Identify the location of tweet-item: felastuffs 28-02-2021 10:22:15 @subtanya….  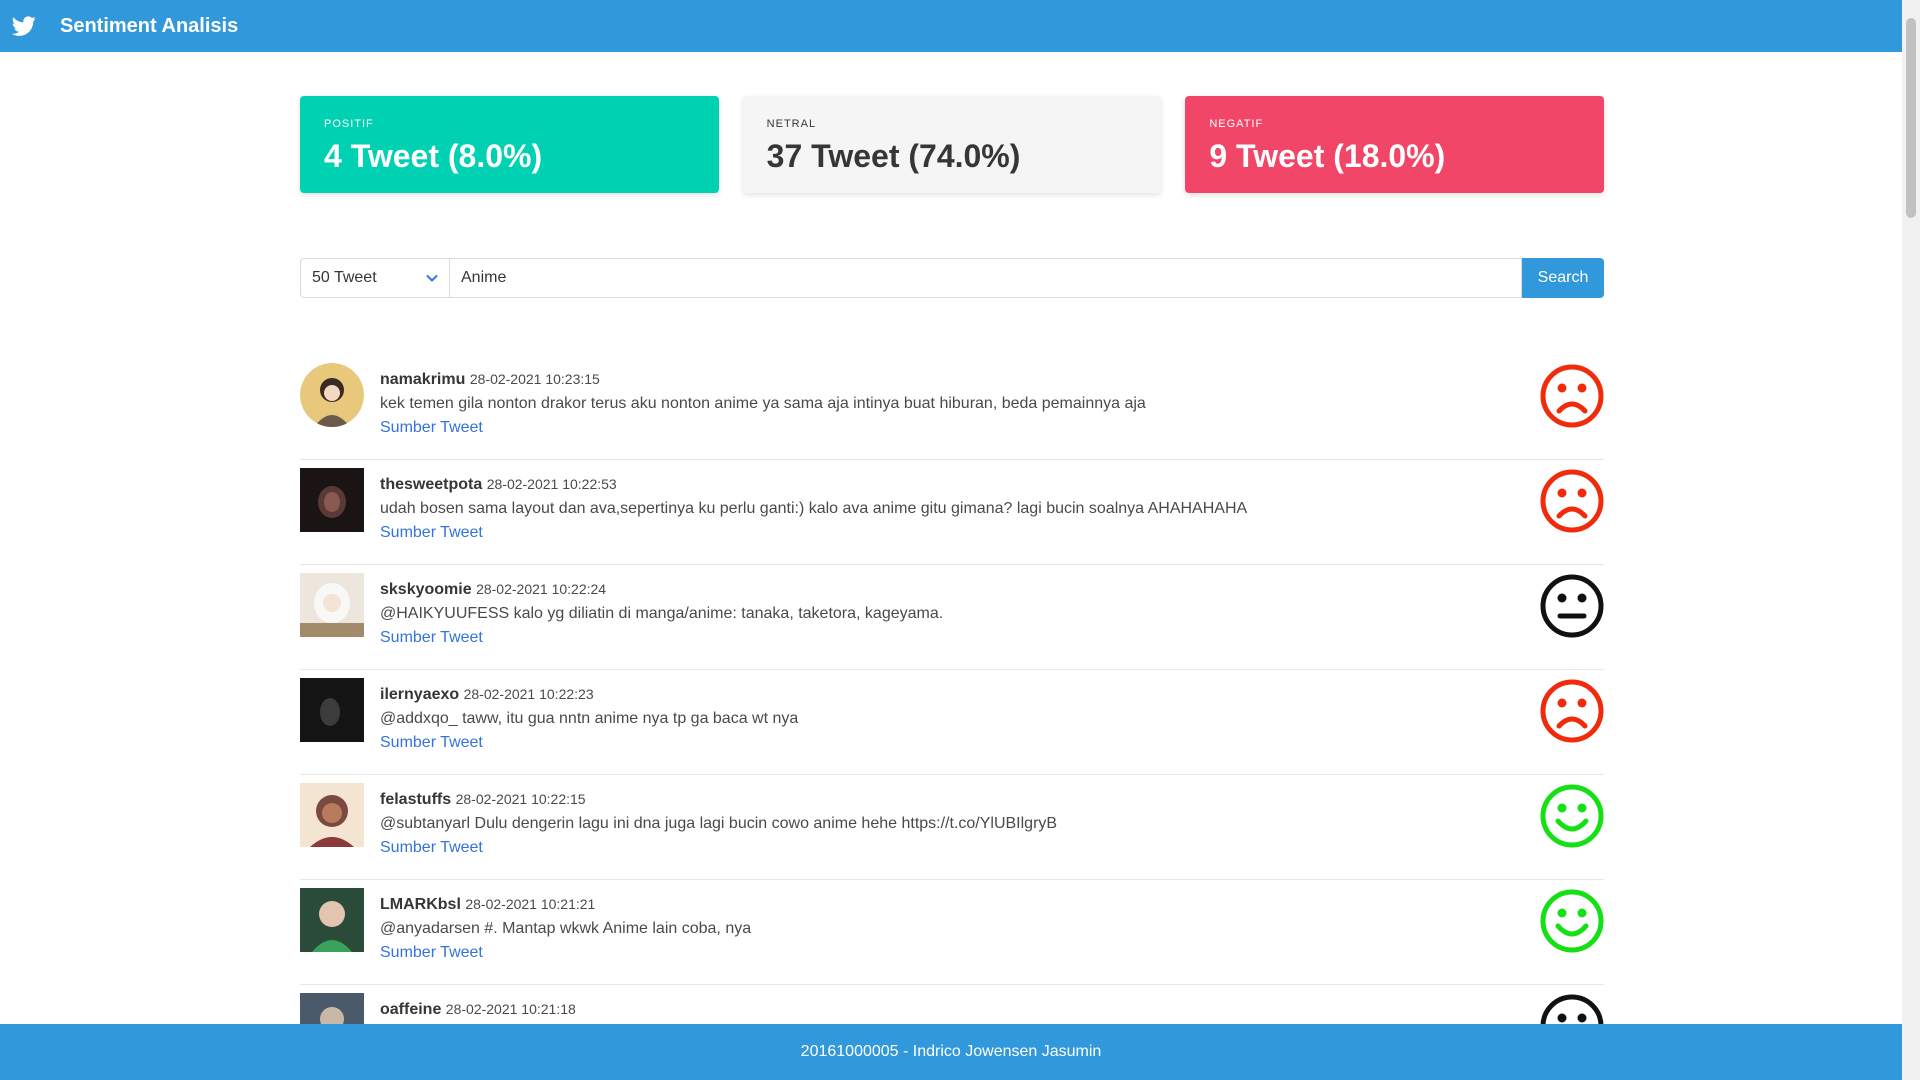
(952, 827).